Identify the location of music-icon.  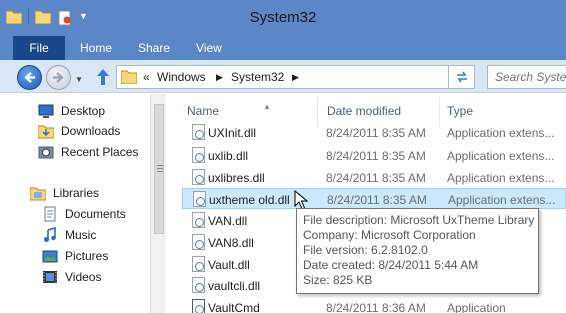
(50, 234).